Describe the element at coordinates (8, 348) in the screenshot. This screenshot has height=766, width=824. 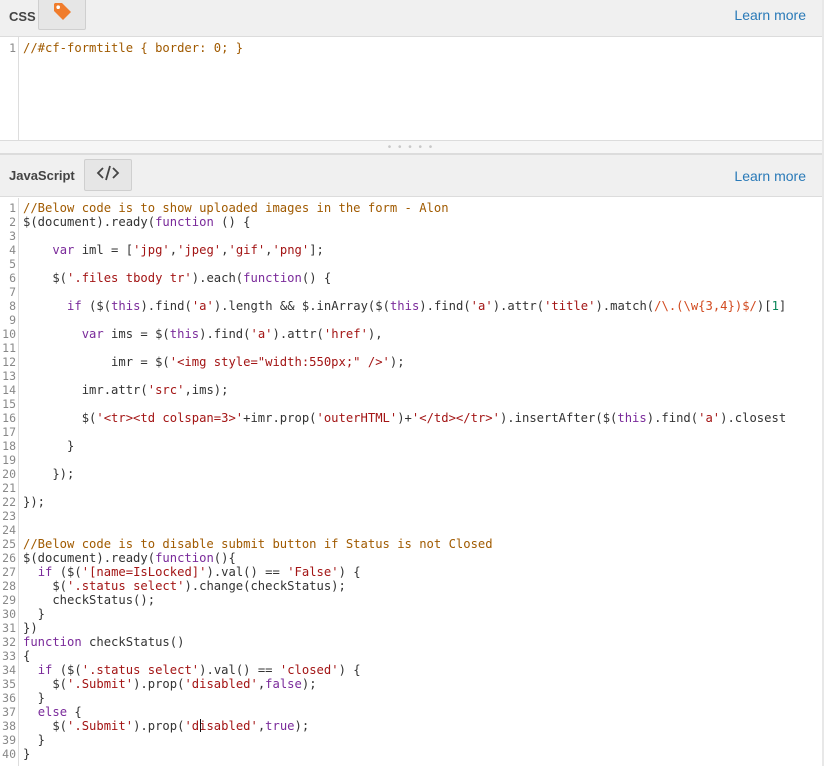
I see `line-number: 11` at that location.